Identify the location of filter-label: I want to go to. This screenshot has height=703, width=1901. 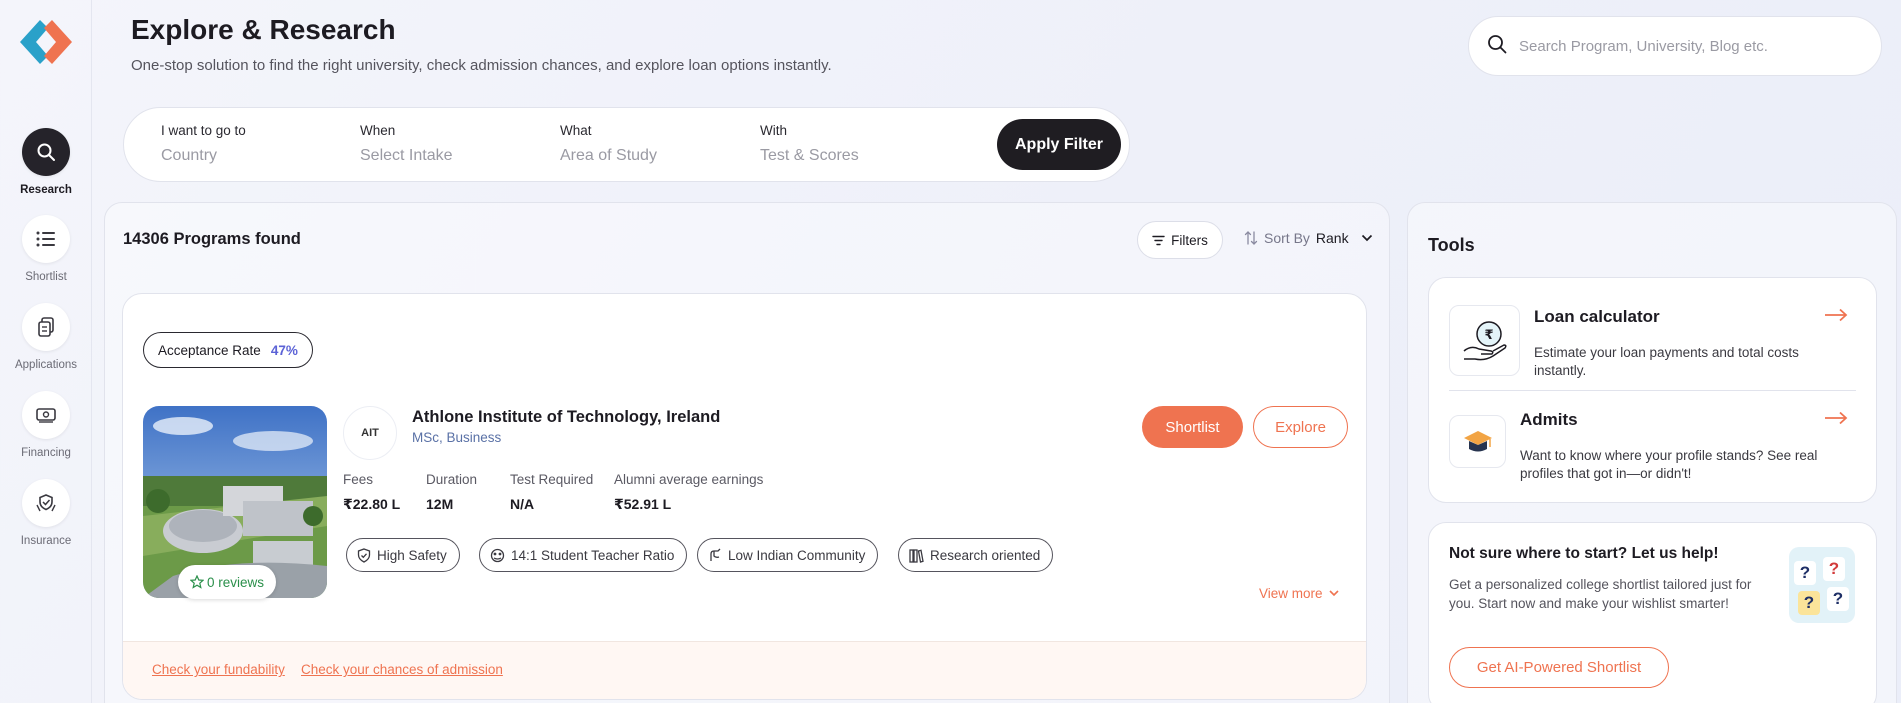
(203, 130).